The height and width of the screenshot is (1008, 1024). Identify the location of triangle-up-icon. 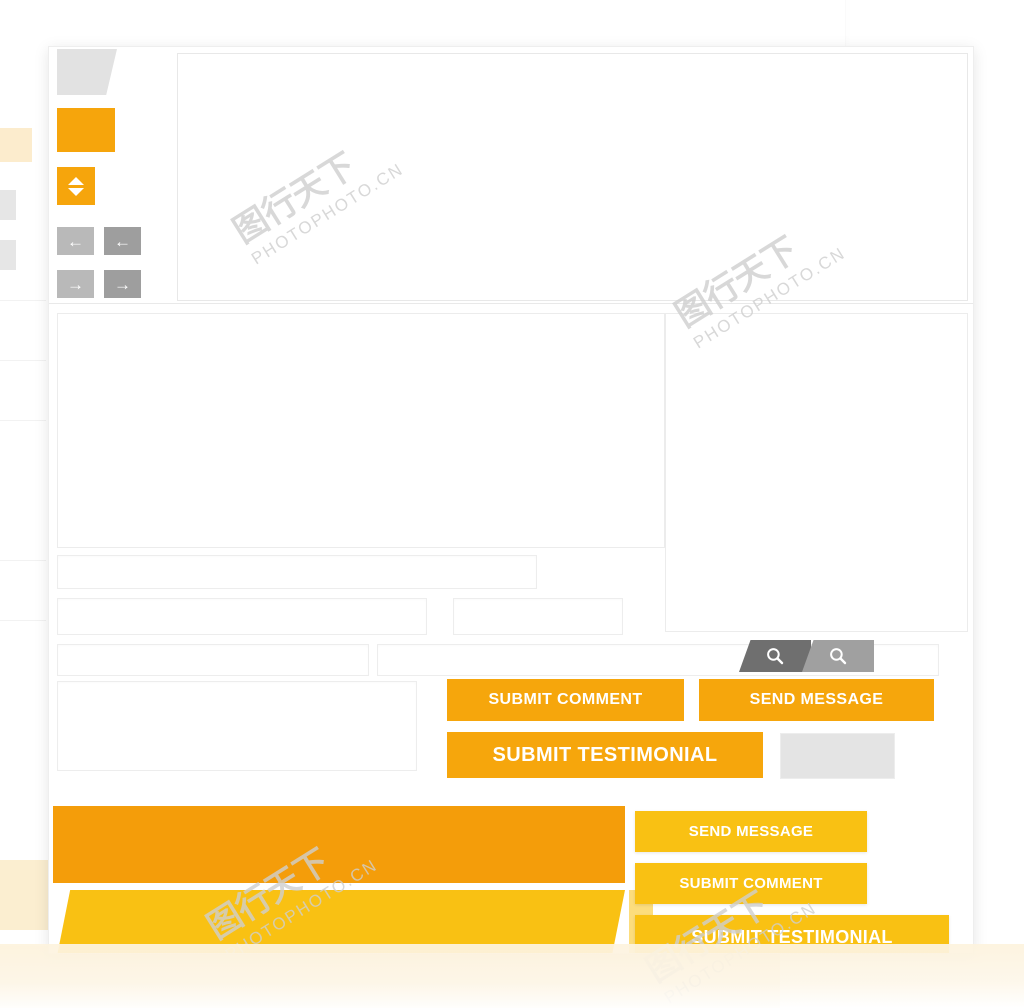
(76, 180).